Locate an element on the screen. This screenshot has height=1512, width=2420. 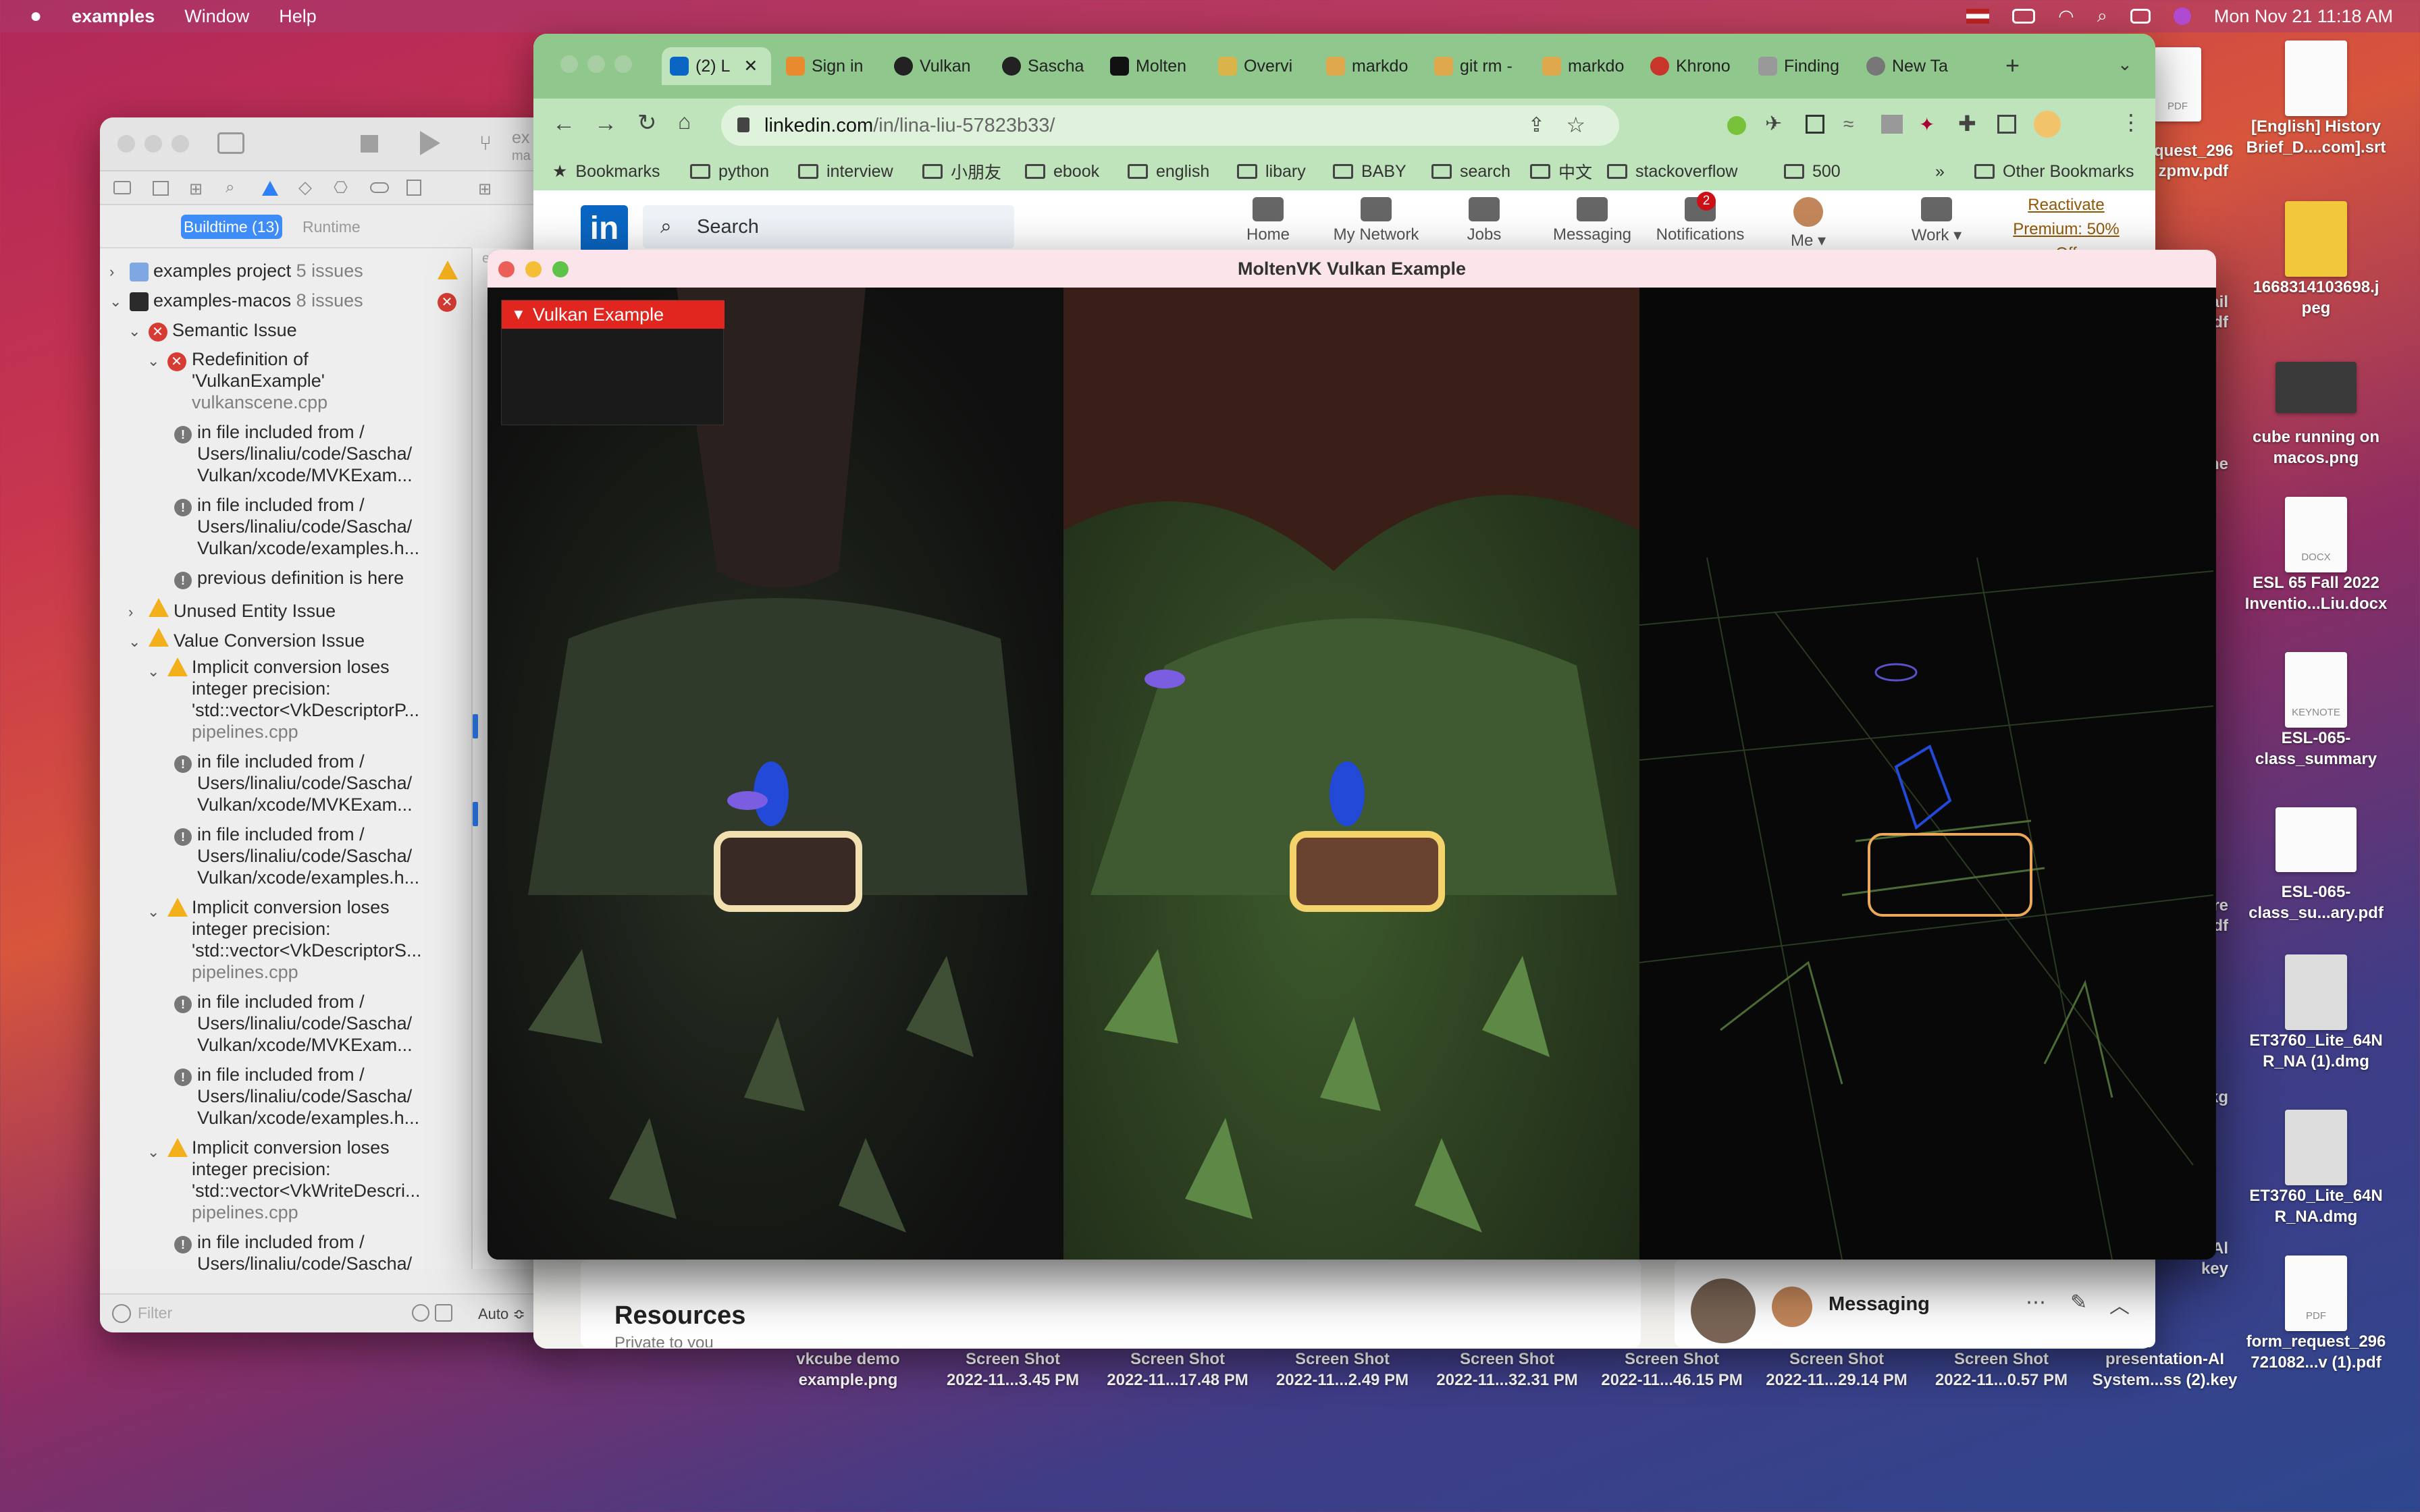
tab-vulkan: Vulkan is located at coordinates (940, 66).